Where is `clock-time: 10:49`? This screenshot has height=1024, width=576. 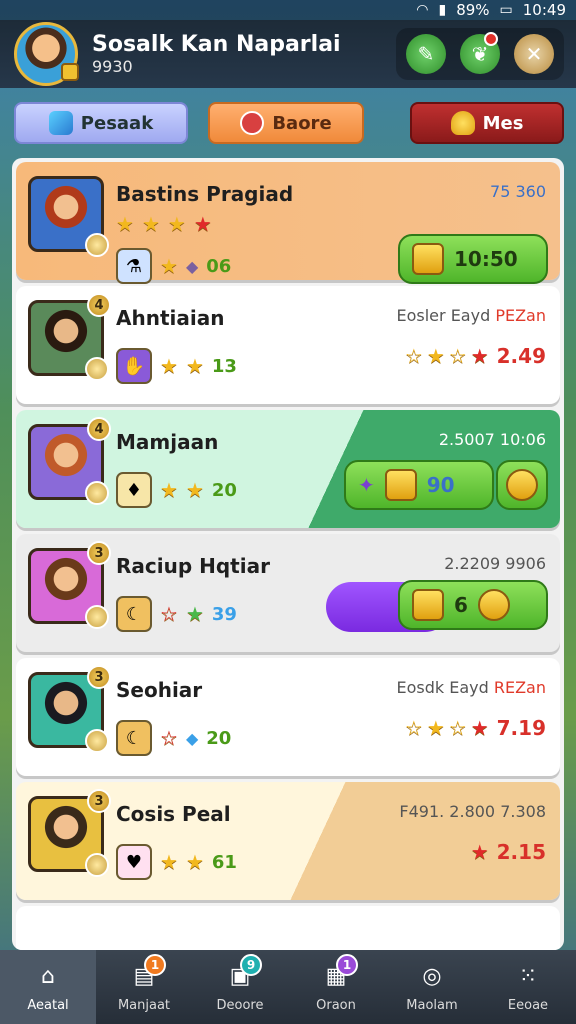
clock-time: 10:49 is located at coordinates (544, 10).